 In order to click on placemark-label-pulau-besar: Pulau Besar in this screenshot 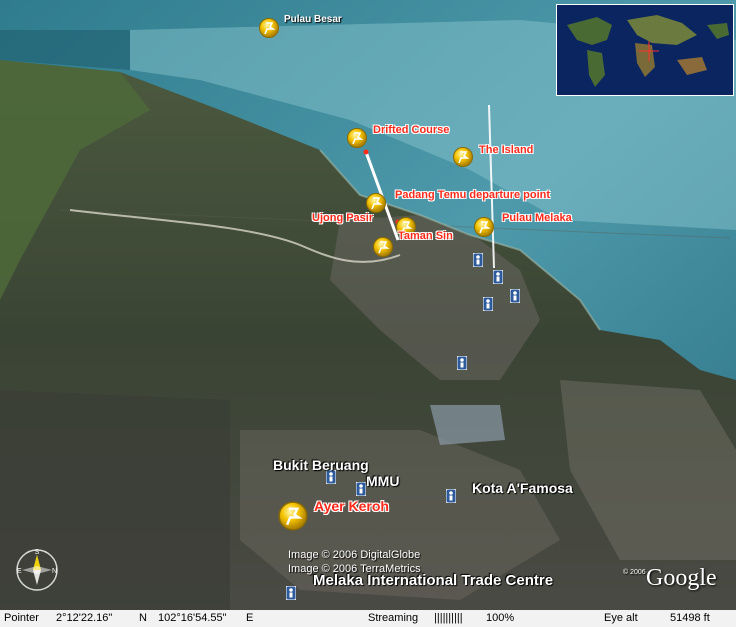, I will do `click(313, 19)`.